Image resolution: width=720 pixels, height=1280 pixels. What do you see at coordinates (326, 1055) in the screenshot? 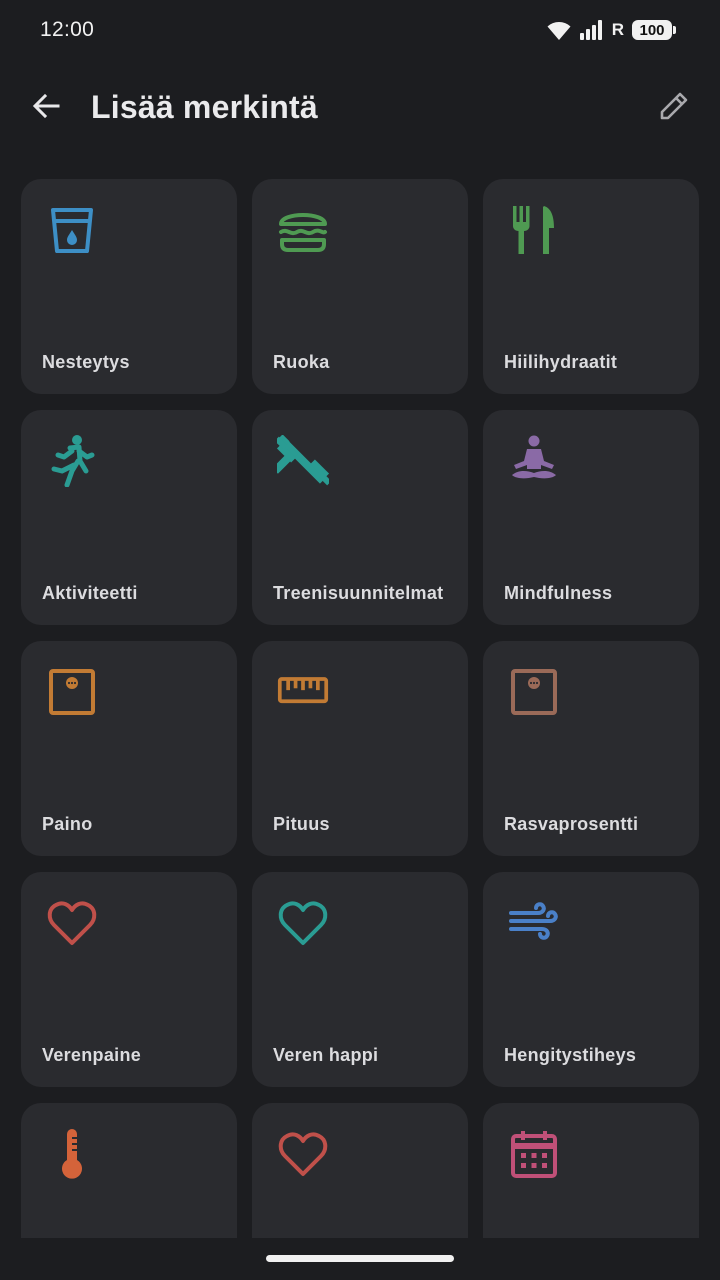
I see `tile-label: Veren happi` at bounding box center [326, 1055].